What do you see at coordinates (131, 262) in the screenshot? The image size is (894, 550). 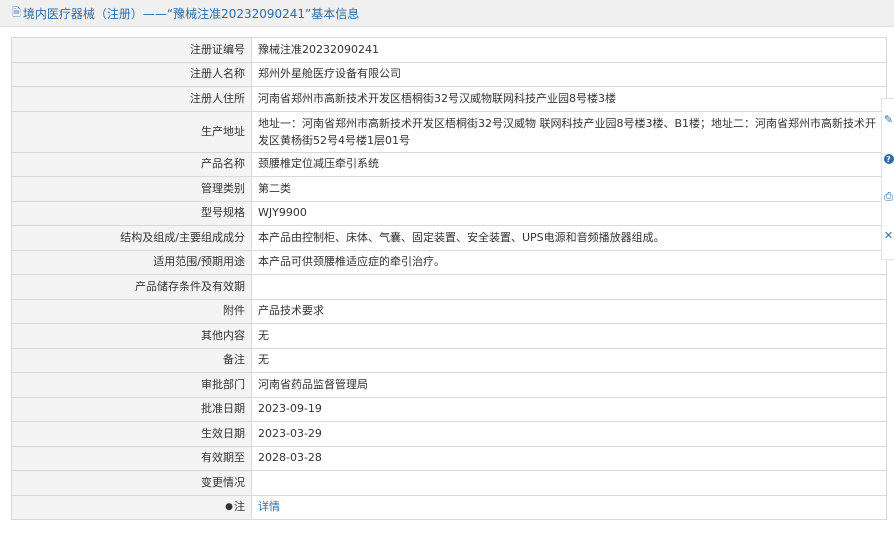 I see `row-label-intended-use: 适用范围/预期用途` at bounding box center [131, 262].